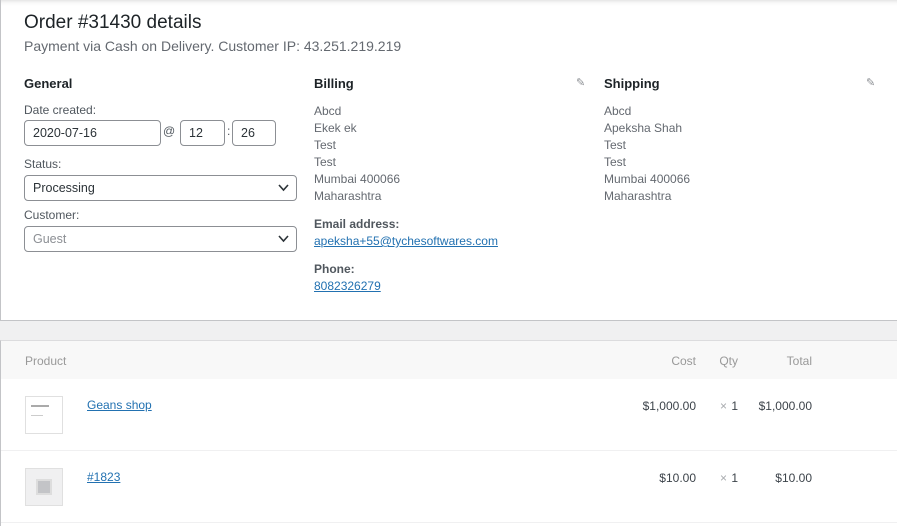 The image size is (897, 526). What do you see at coordinates (683, 361) in the screenshot?
I see `column-cost: Cost` at bounding box center [683, 361].